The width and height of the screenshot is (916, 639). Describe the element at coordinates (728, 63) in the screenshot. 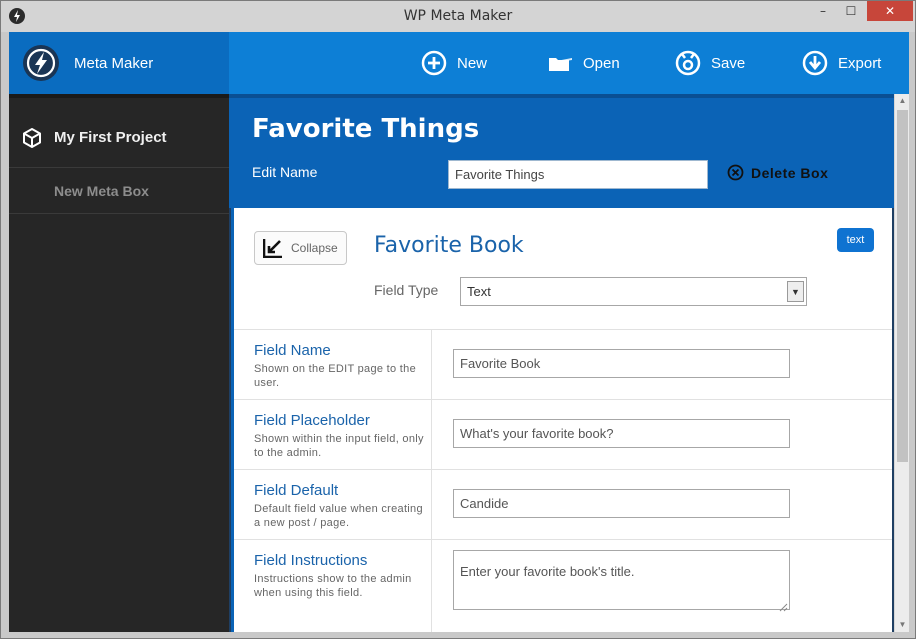

I see `save-label: Save` at that location.